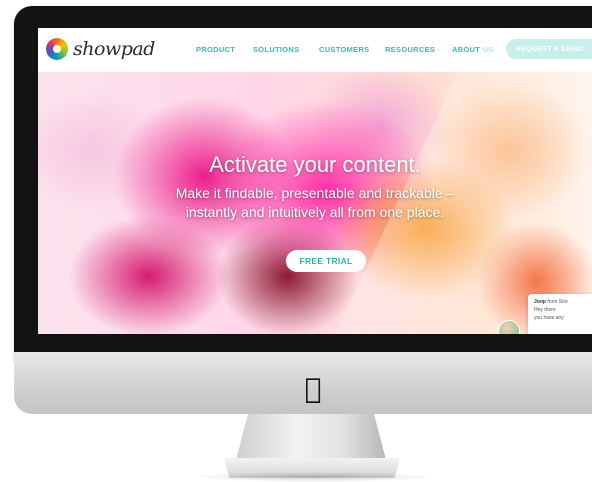 The height and width of the screenshot is (482, 592). I want to click on free-trial-button: FREE TRIAL, so click(326, 261).